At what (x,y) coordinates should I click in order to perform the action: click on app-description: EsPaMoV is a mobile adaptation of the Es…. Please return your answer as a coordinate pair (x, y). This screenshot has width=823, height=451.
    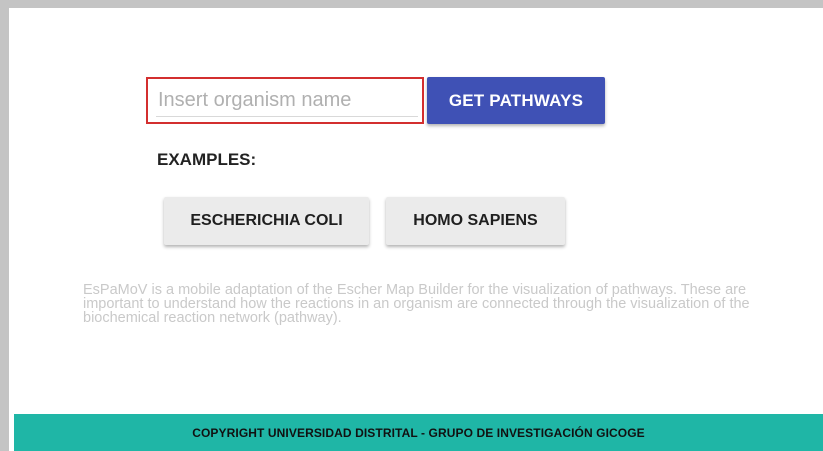
    Looking at the image, I should click on (416, 304).